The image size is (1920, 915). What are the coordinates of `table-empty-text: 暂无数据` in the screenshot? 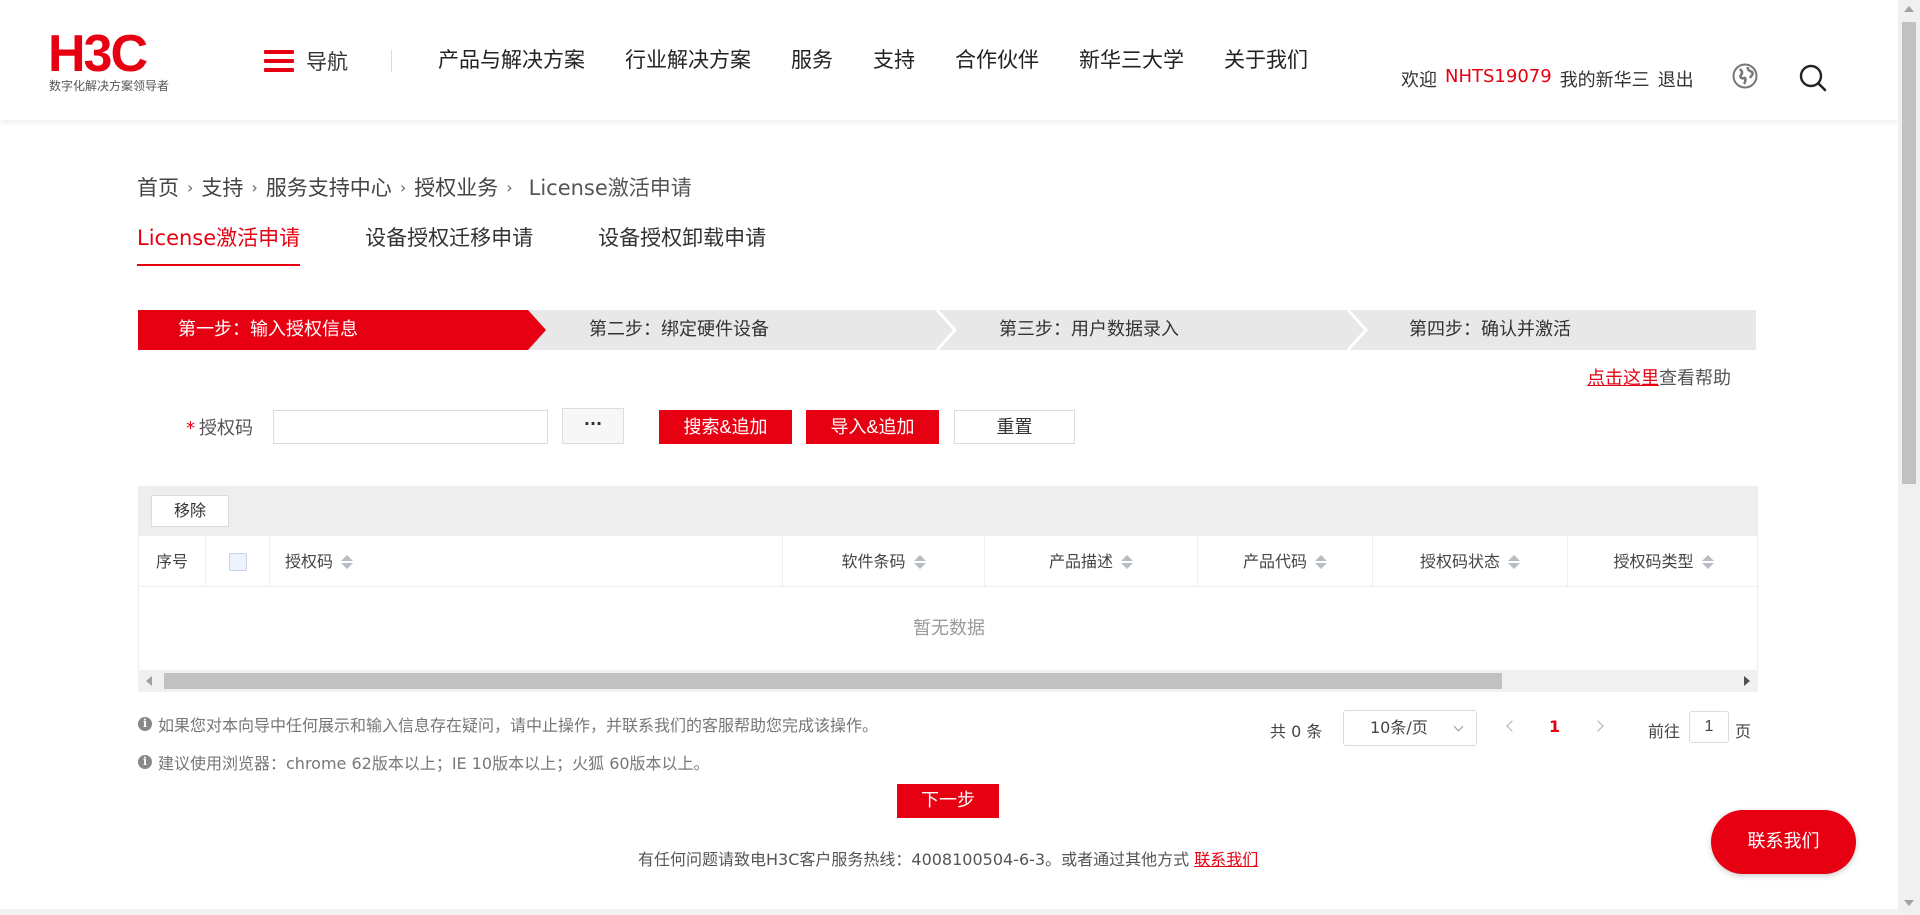 It's located at (949, 628).